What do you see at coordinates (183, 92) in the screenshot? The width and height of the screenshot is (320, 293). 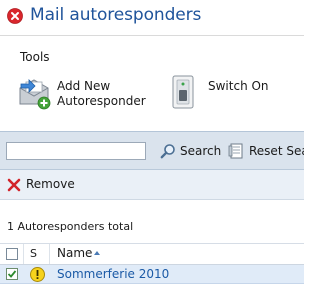 I see `switch-on-icon` at bounding box center [183, 92].